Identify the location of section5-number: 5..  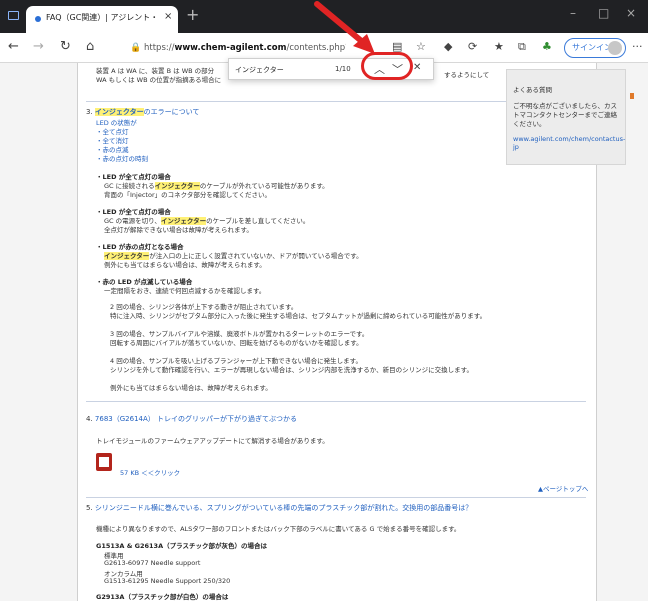
(89, 508).